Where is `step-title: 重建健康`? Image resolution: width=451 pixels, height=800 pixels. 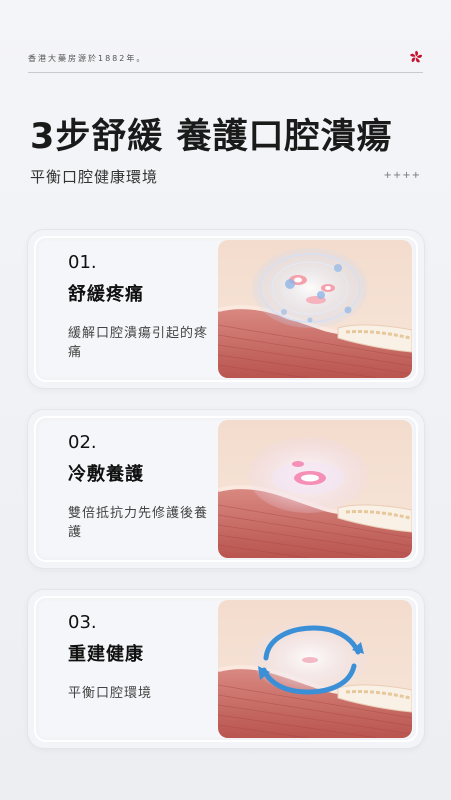 step-title: 重建健康 is located at coordinates (106, 654).